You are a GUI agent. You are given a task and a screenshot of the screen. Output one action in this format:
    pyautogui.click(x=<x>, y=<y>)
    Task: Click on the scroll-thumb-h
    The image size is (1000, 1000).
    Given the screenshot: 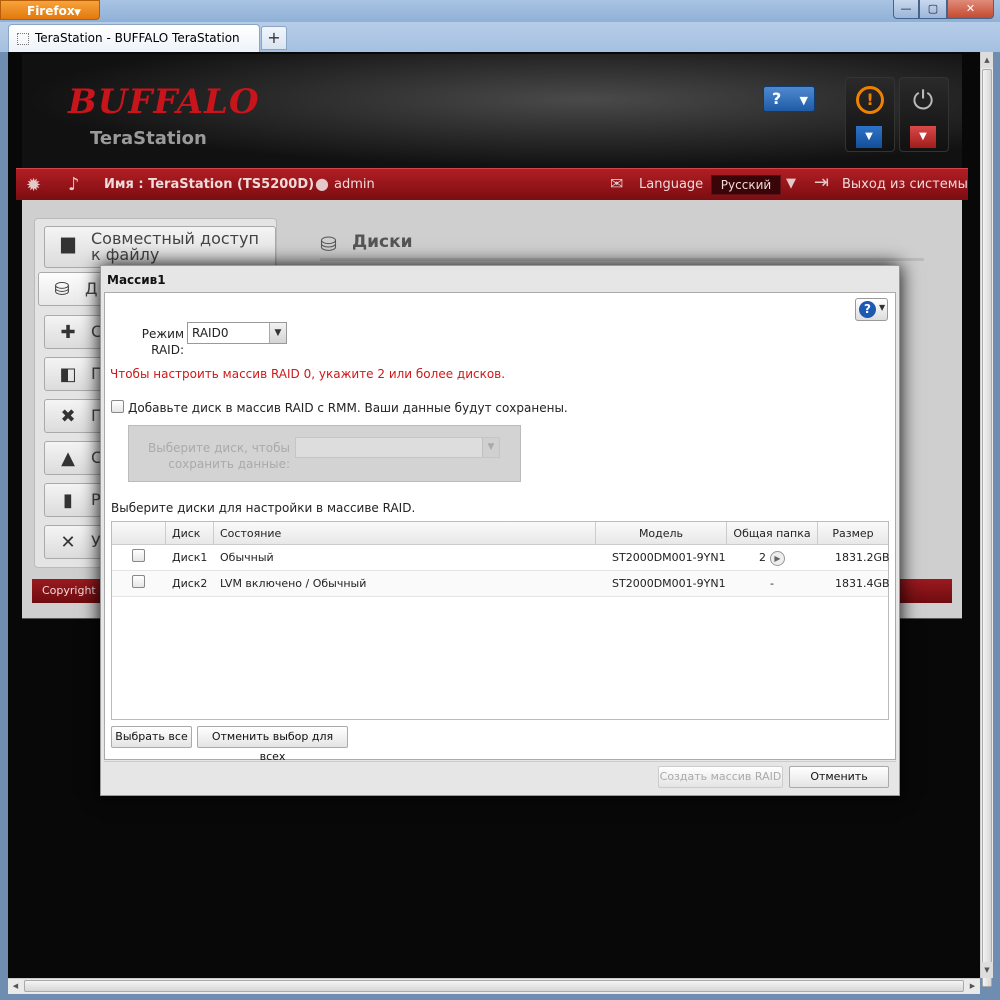 What is the action you would take?
    pyautogui.click(x=494, y=986)
    